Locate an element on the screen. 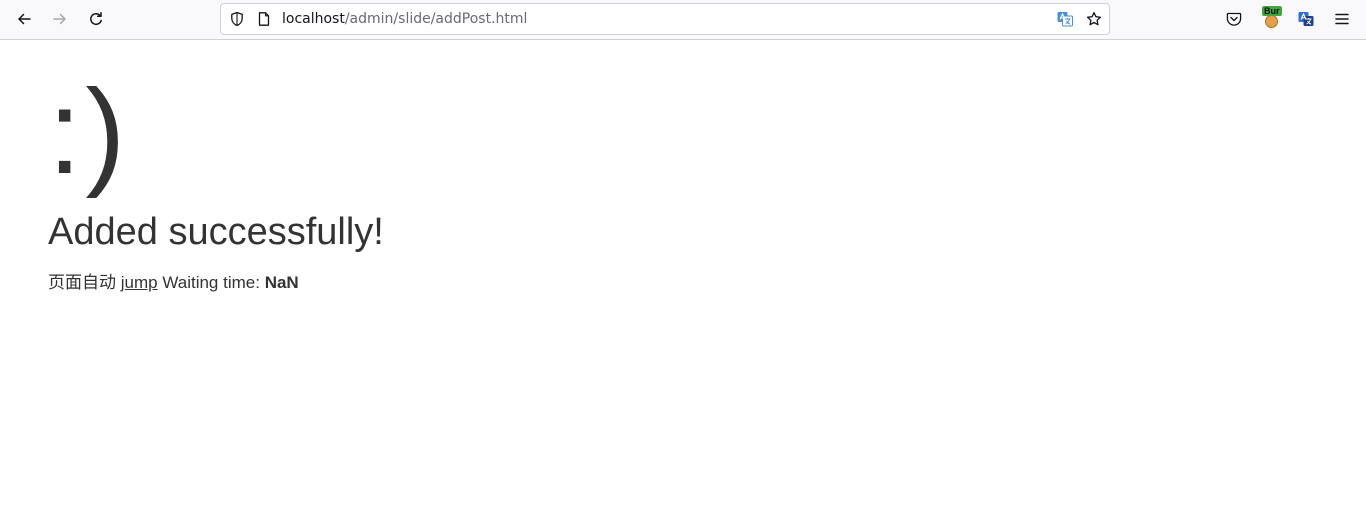 The height and width of the screenshot is (532, 1366). arrow-left-icon is located at coordinates (24, 19).